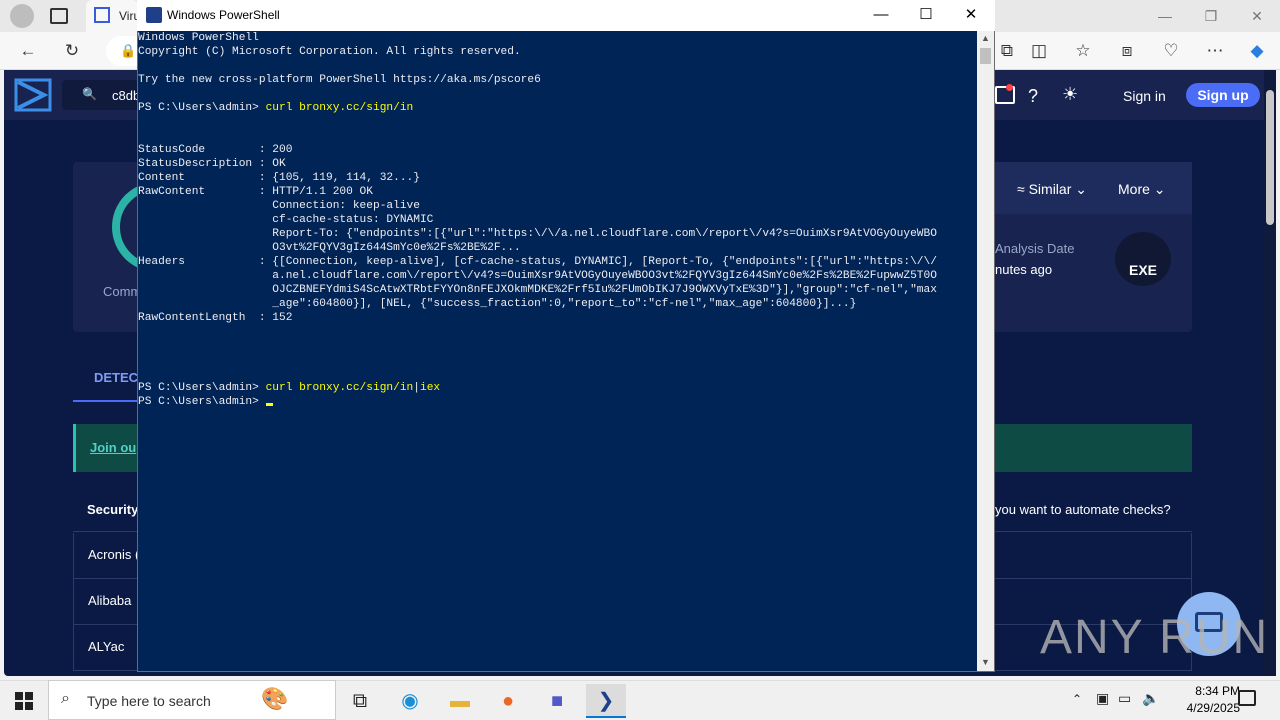 This screenshot has height=720, width=1280. I want to click on security-header-label: Security, so click(113, 509).